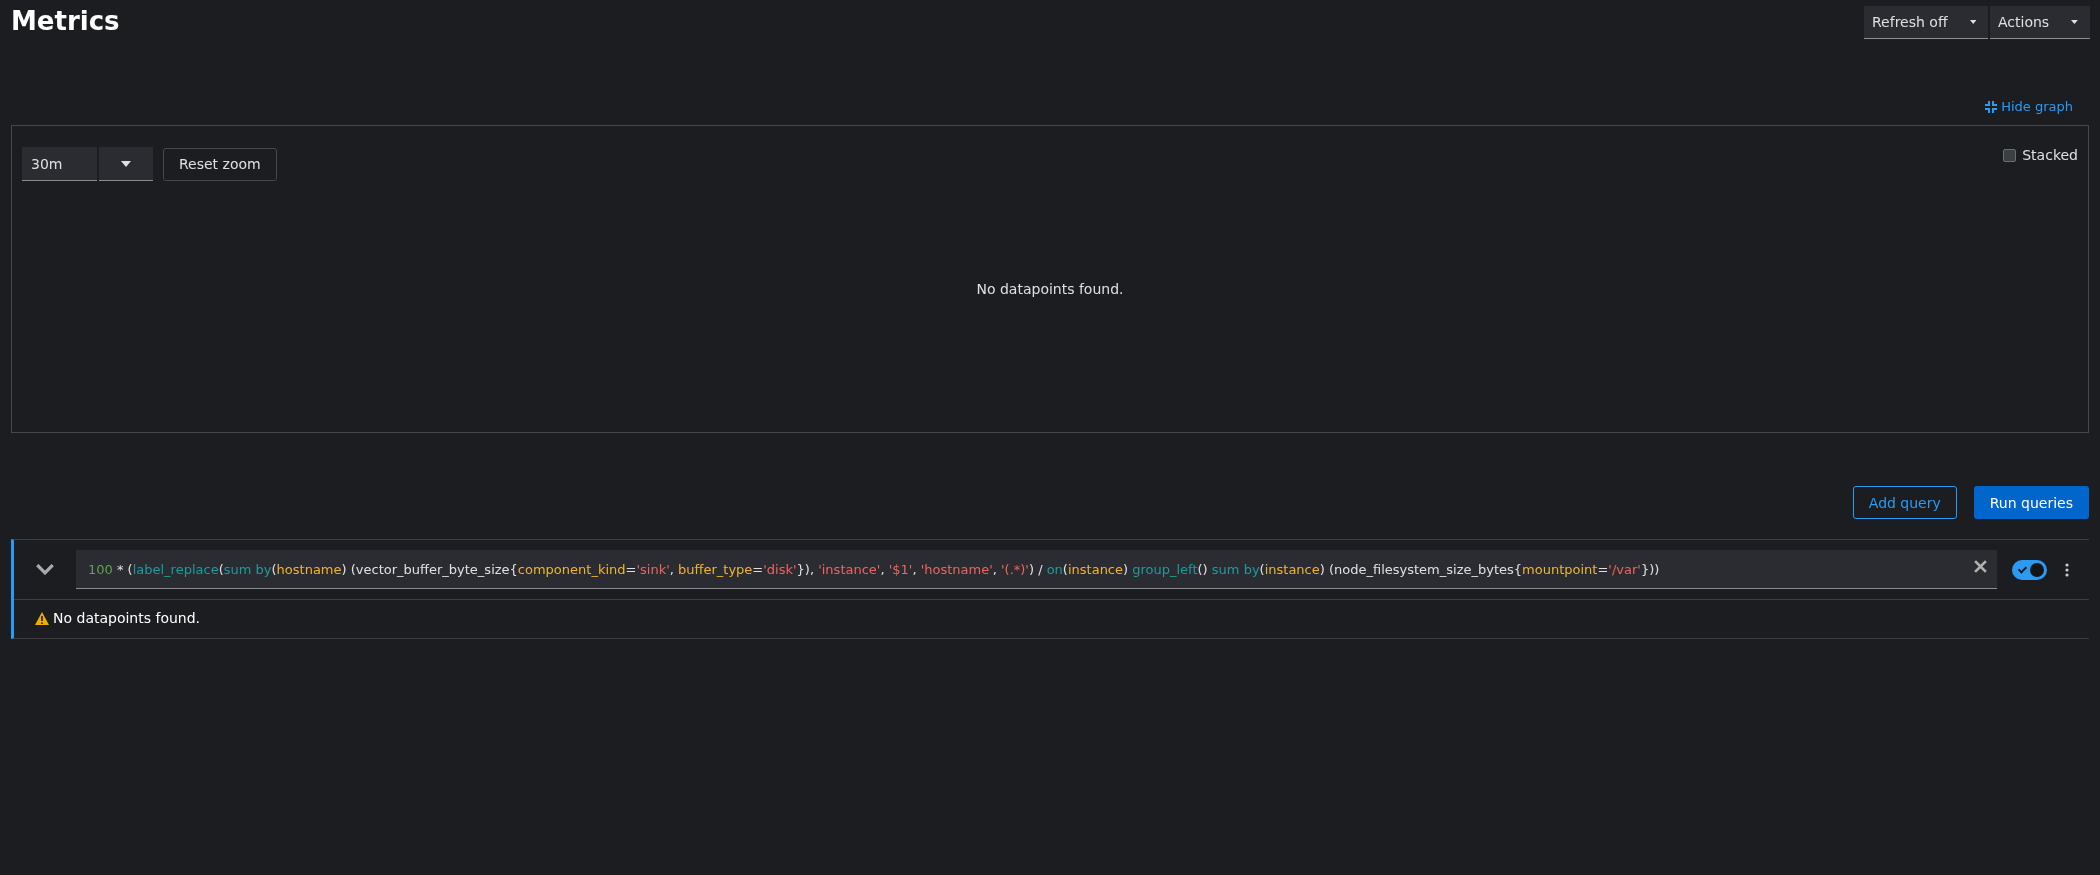 This screenshot has height=875, width=2100. I want to click on empty-message: No datapoints found., so click(1050, 288).